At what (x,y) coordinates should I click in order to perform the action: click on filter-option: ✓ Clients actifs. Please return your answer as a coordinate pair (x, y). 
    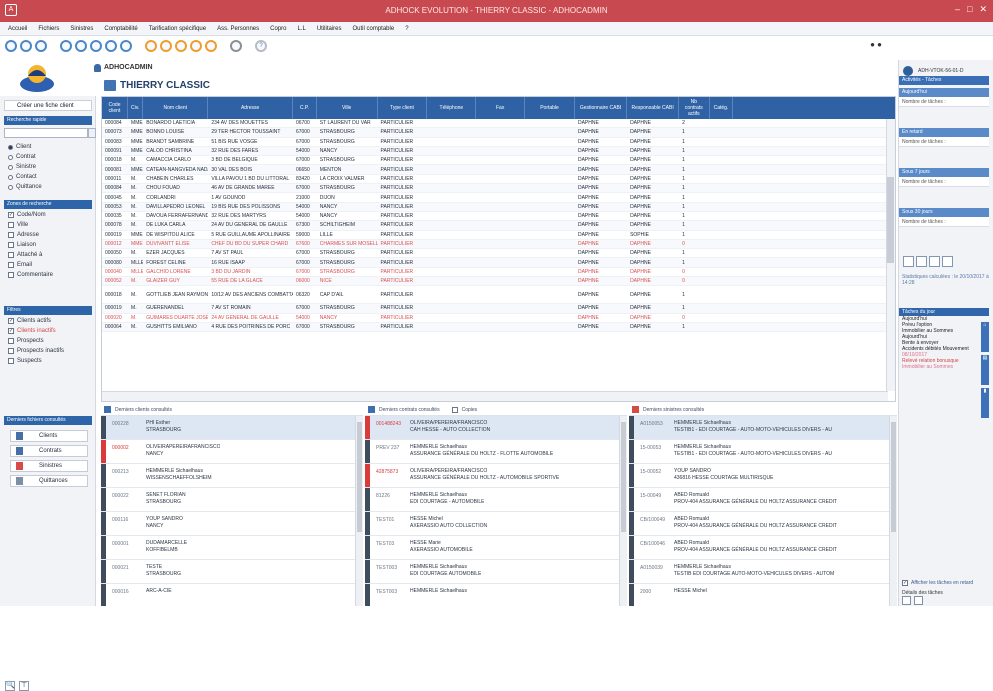
    Looking at the image, I should click on (29, 321).